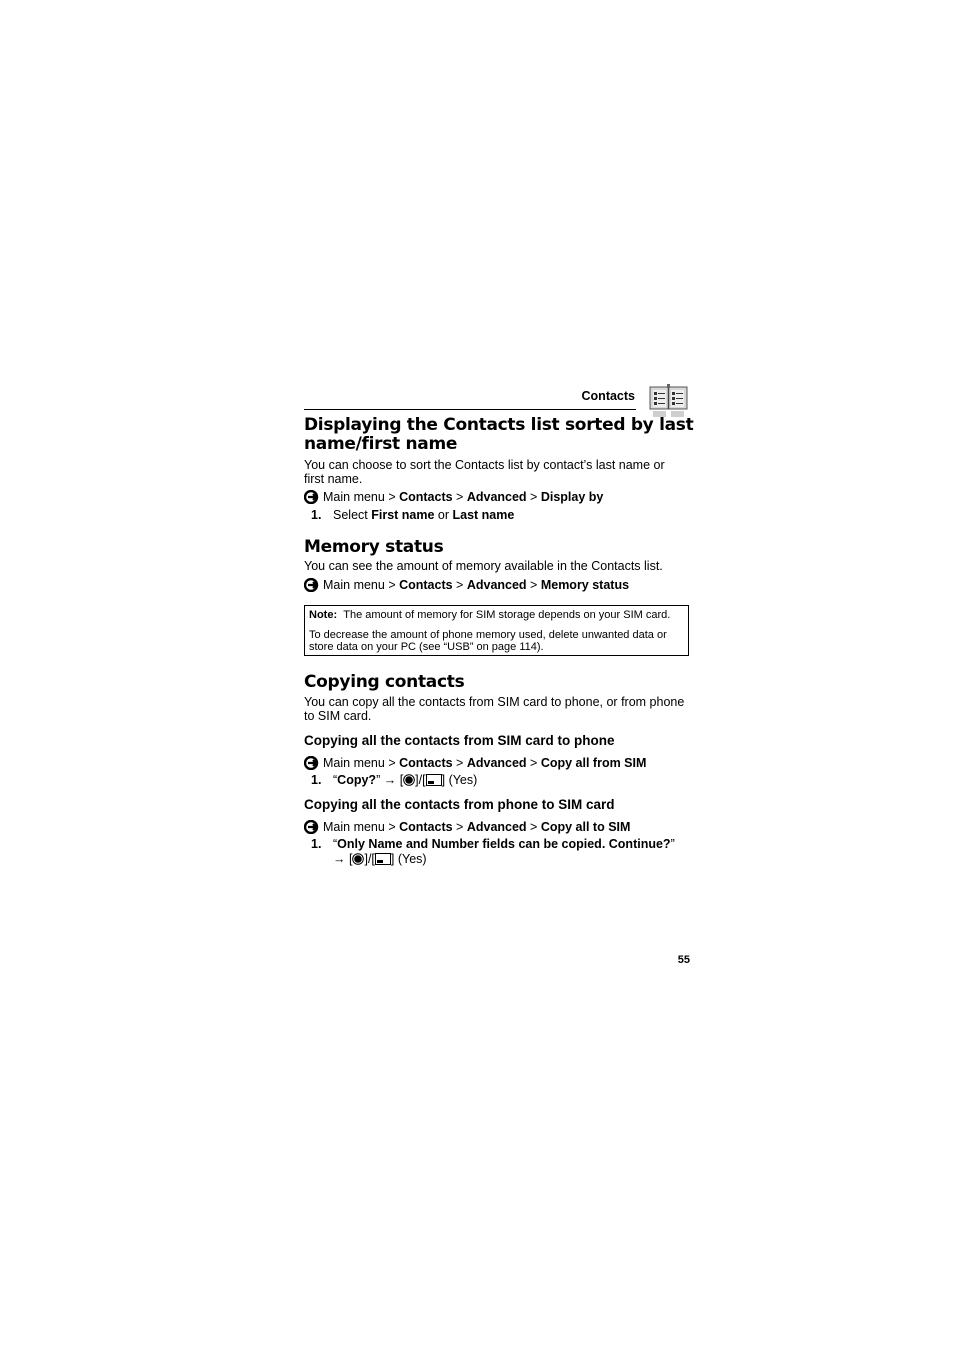 The image size is (954, 1351). Describe the element at coordinates (403, 515) in the screenshot. I see `option-first-name: First name` at that location.